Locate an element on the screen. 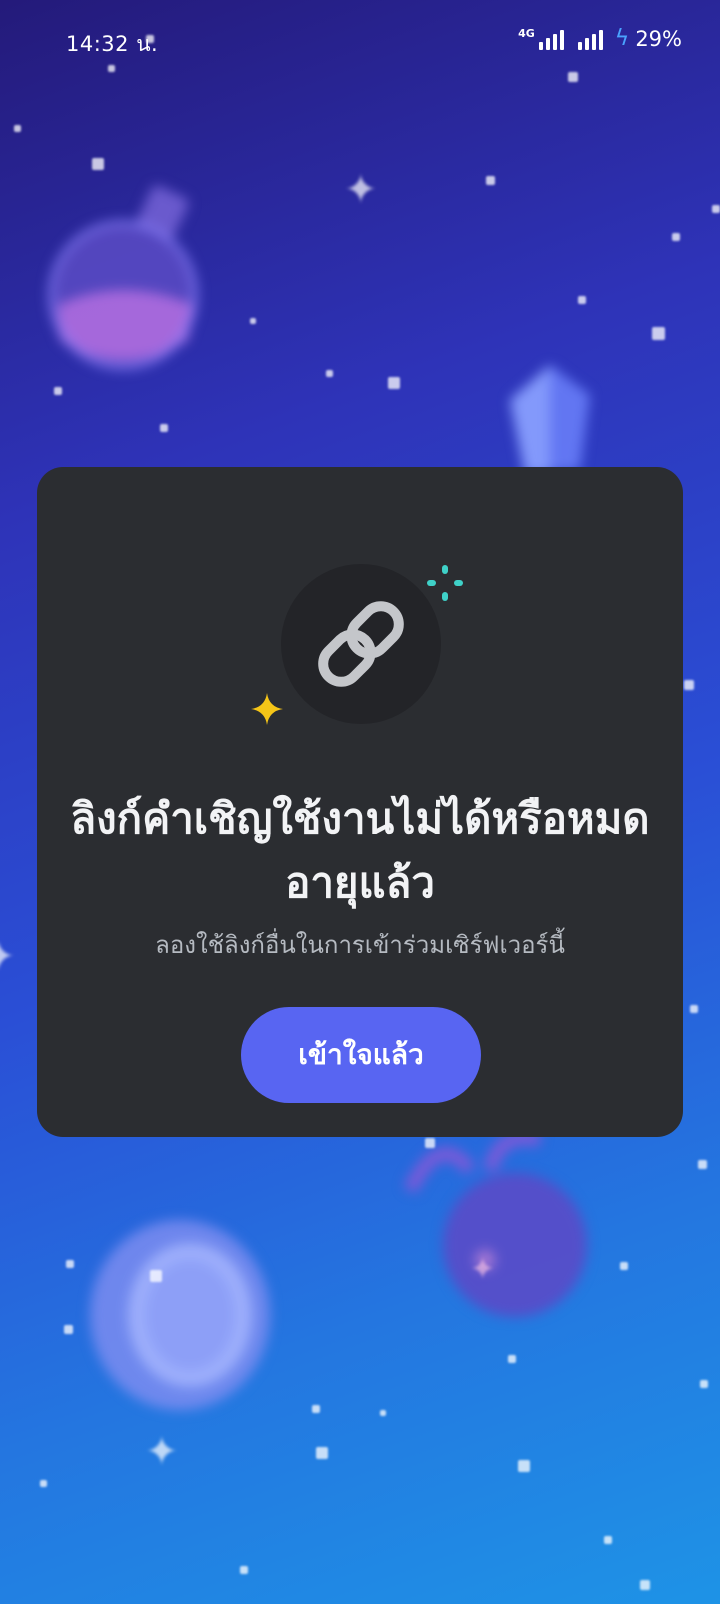 The image size is (720, 1604). signal-strength-icon is located at coordinates (551, 39).